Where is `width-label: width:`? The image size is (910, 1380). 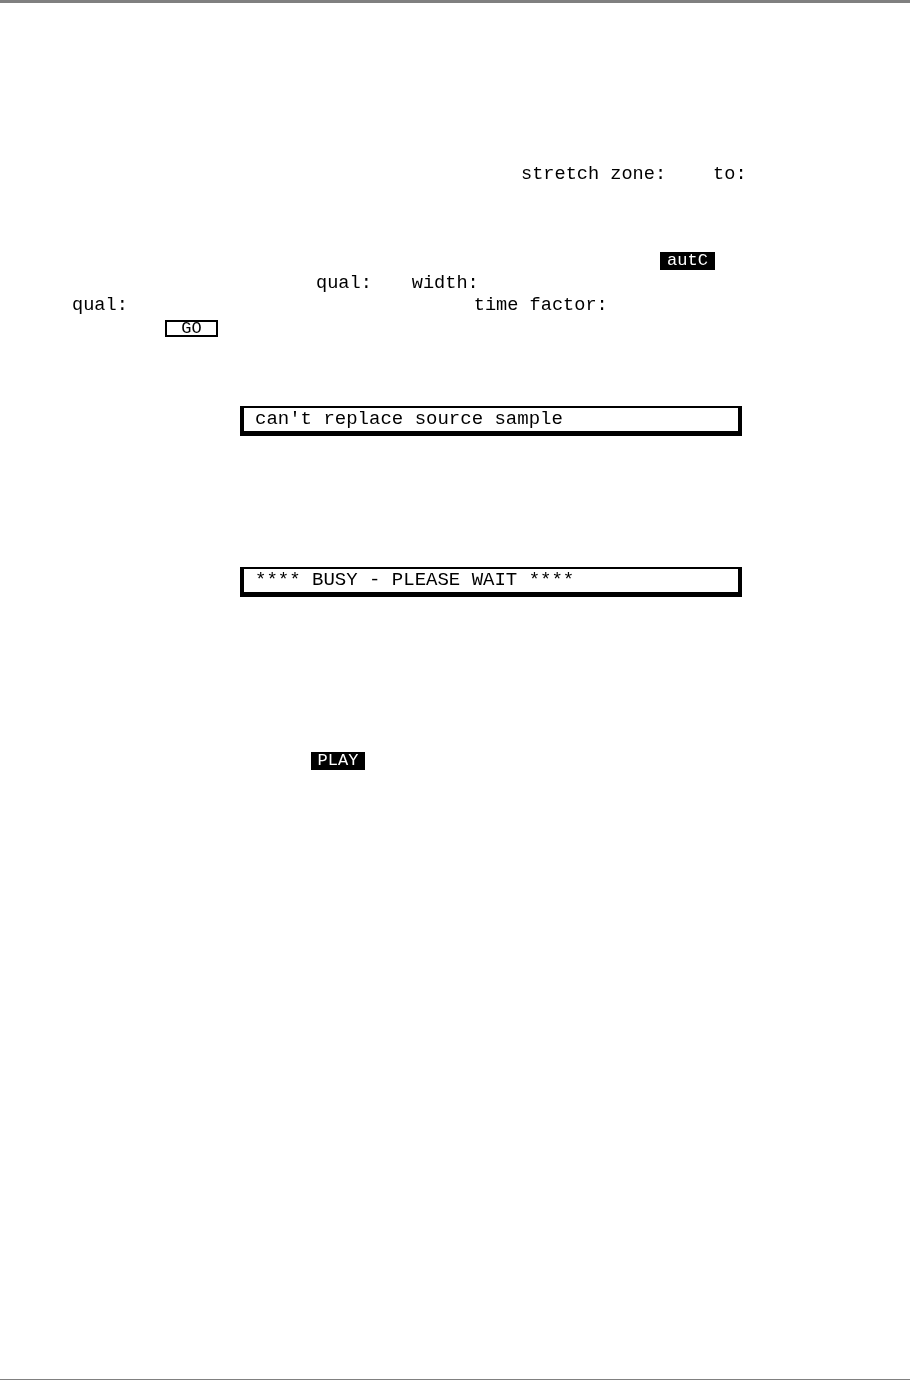 width-label: width: is located at coordinates (445, 284).